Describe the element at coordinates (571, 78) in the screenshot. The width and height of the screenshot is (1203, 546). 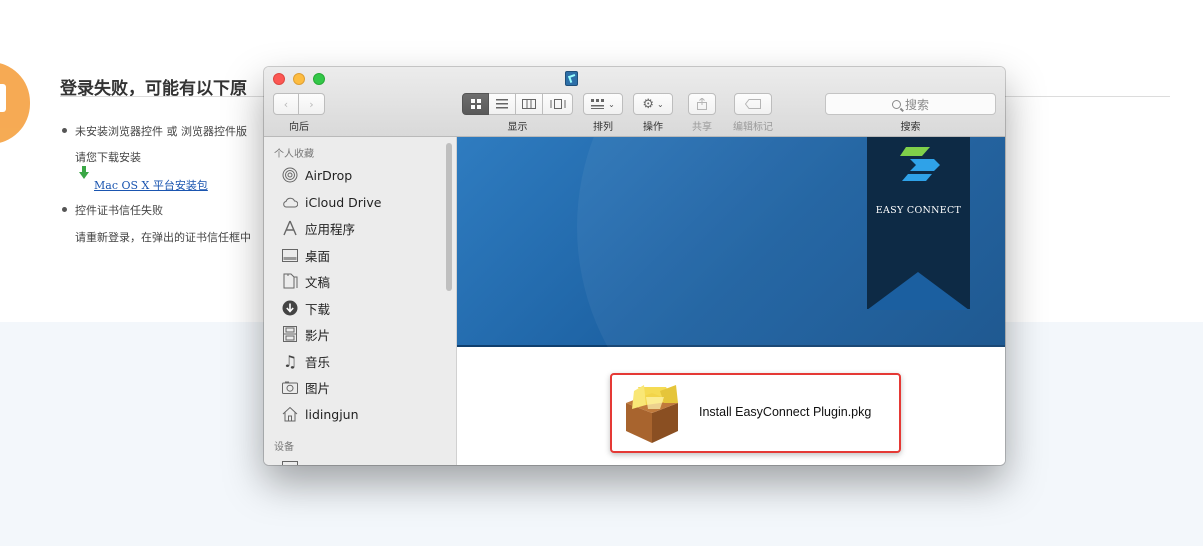
I see `disk-image-proxy-icon` at that location.